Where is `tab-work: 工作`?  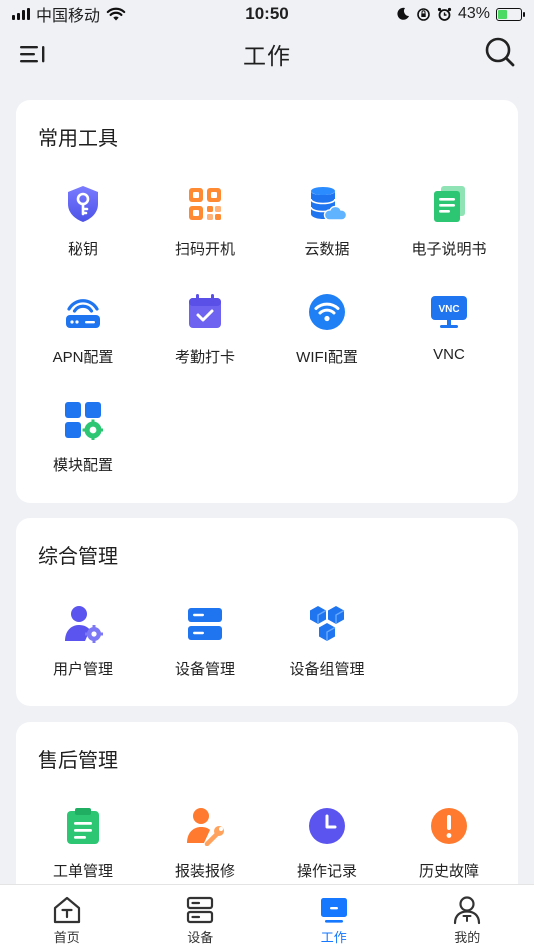
tab-work: 工作 is located at coordinates (334, 917).